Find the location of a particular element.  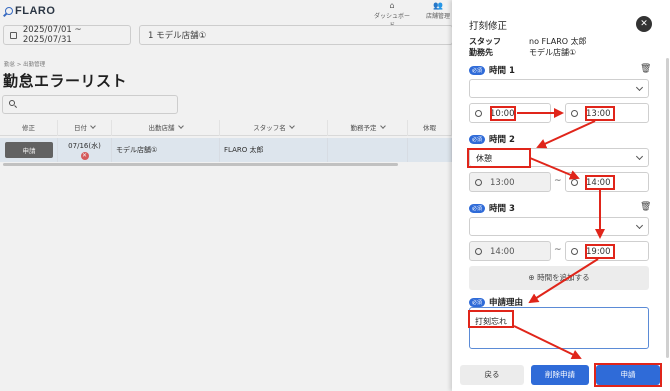

workplace-value: モデル店舗① is located at coordinates (553, 52).